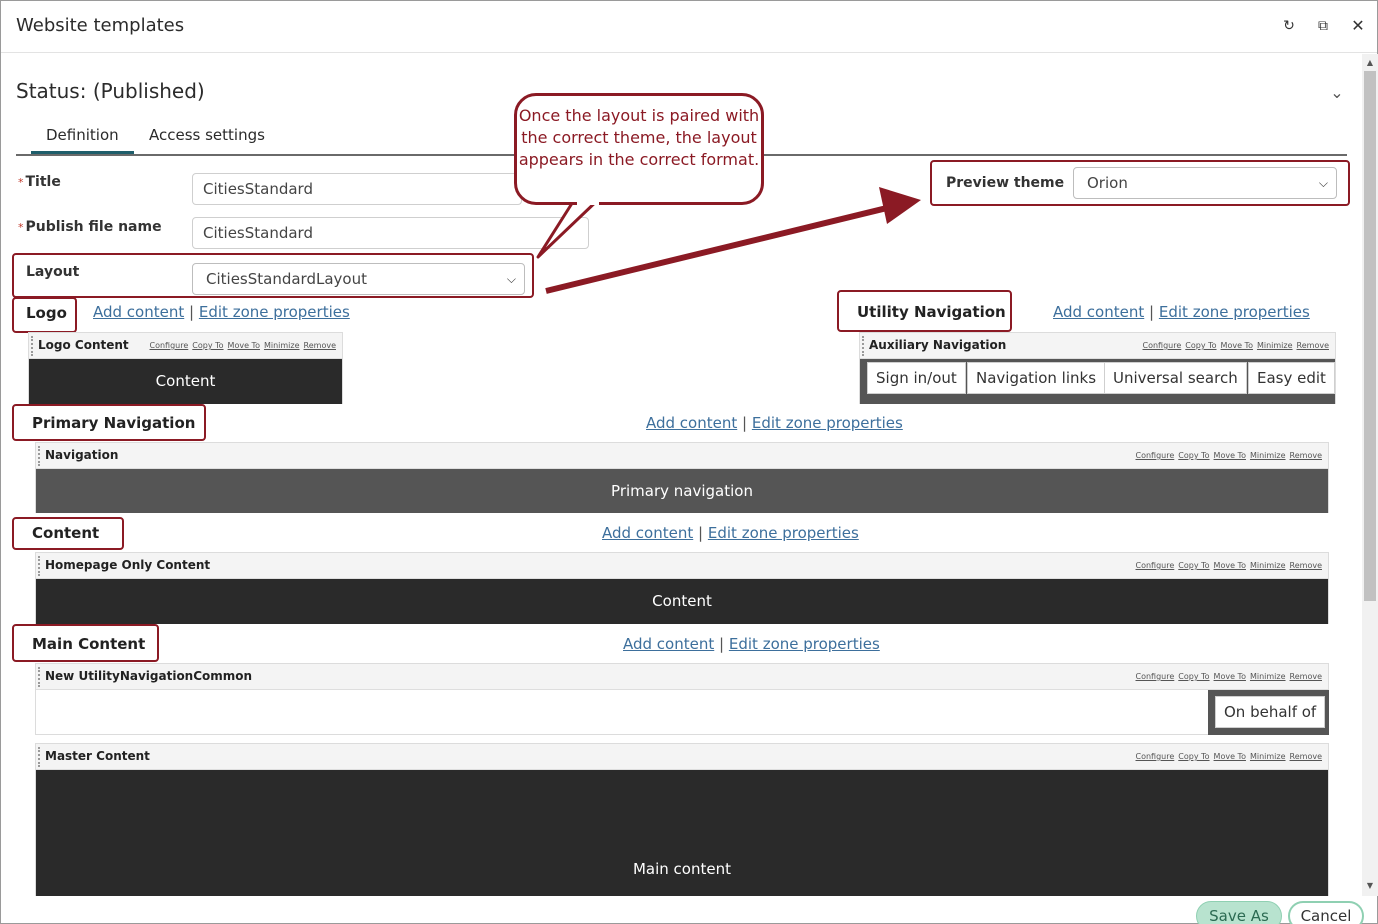 Image resolution: width=1378 pixels, height=924 pixels. Describe the element at coordinates (1036, 378) in the screenshot. I see `navigation-links-item: Navigation links` at that location.